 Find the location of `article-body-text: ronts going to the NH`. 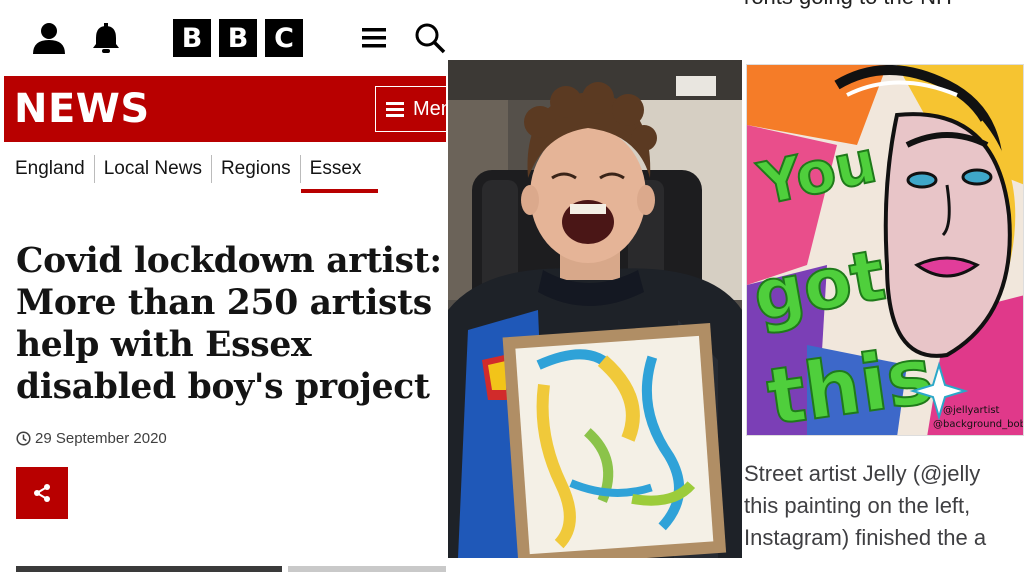

article-body-text: ronts going to the NH is located at coordinates (848, 5).